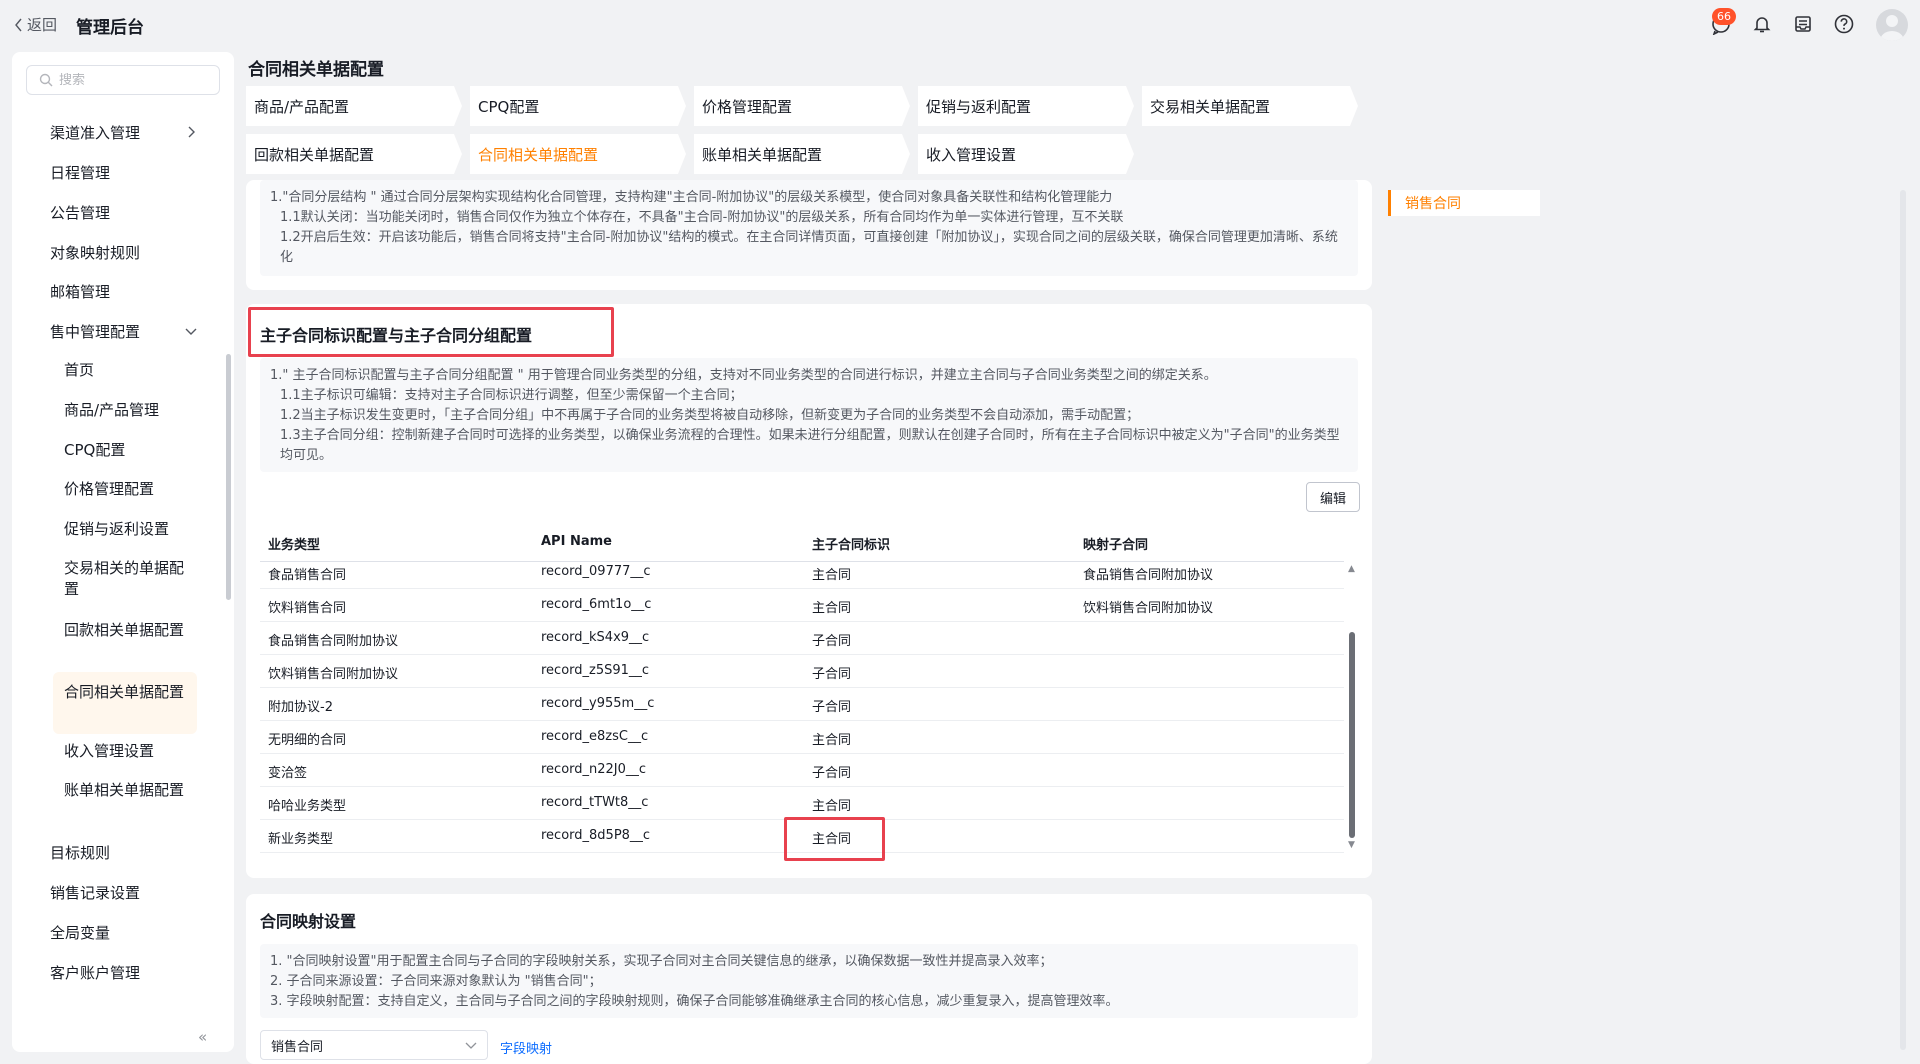 The width and height of the screenshot is (1920, 1064). Describe the element at coordinates (307, 740) in the screenshot. I see `cell-type: 无明细的合同` at that location.